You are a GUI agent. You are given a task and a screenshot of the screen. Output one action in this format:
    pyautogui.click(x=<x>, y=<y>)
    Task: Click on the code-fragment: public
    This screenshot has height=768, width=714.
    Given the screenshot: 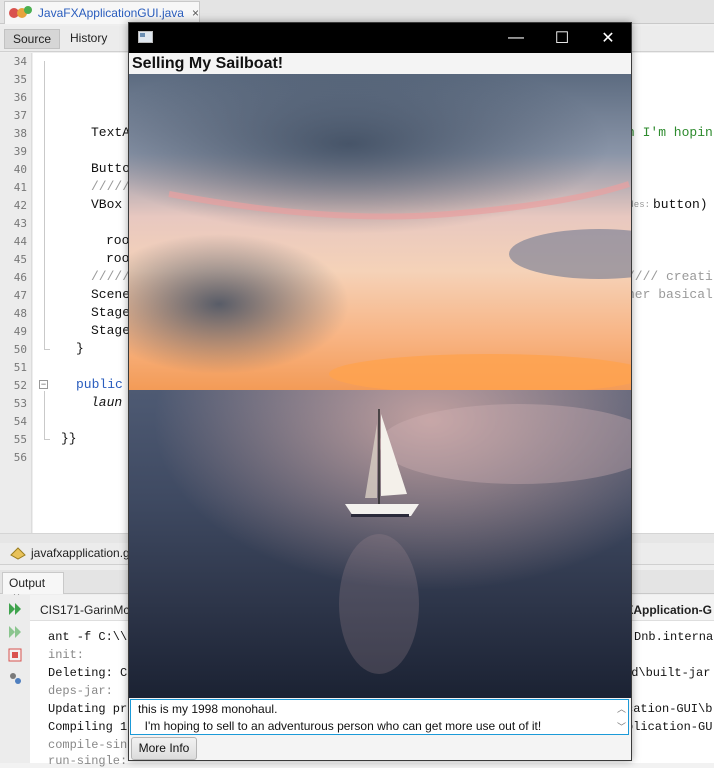 What is the action you would take?
    pyautogui.click(x=99, y=384)
    